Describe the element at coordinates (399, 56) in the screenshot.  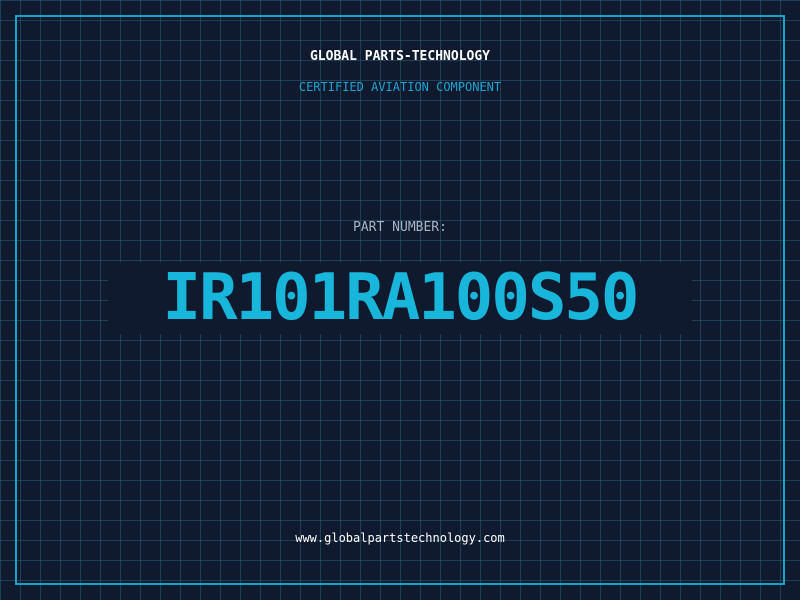
I see `company-name: GLOBAL PARTS-TECHNOLOGY` at that location.